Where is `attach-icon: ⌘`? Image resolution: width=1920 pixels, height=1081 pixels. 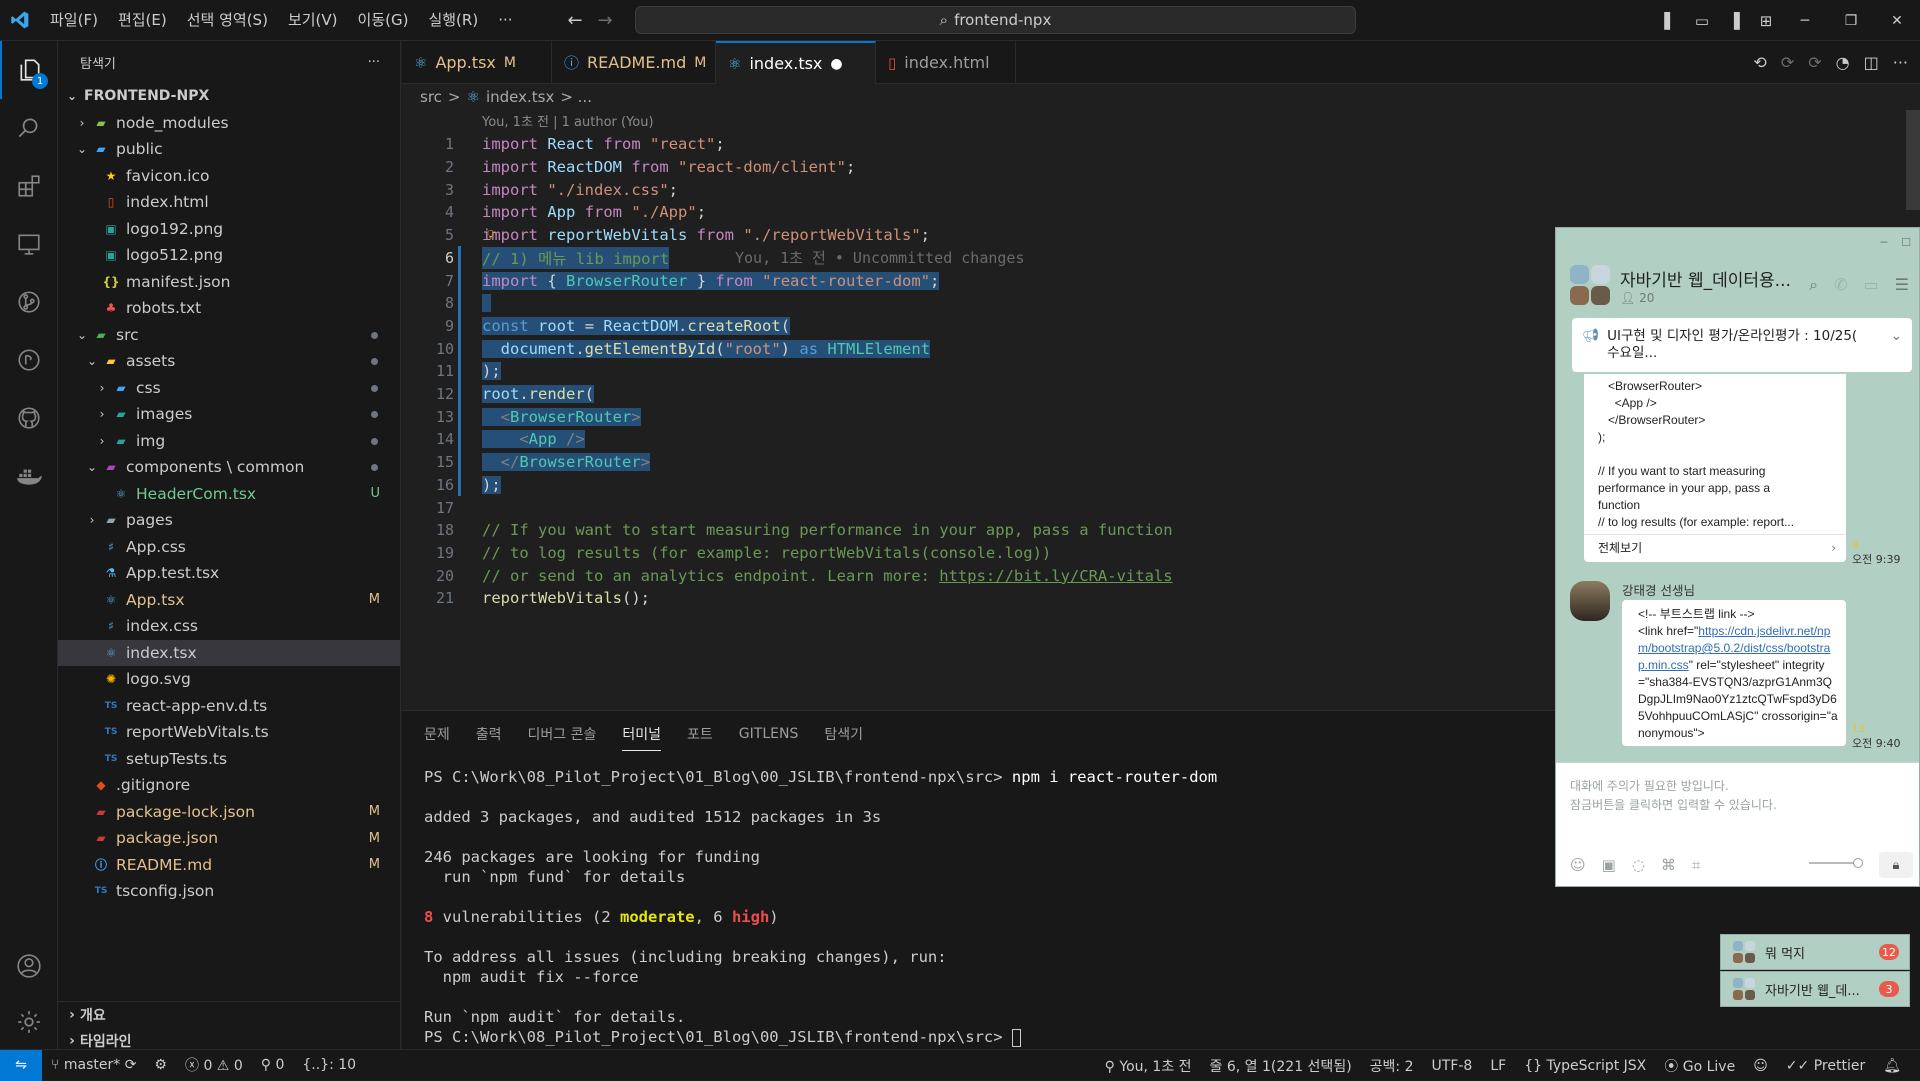 attach-icon: ⌘ is located at coordinates (1668, 865).